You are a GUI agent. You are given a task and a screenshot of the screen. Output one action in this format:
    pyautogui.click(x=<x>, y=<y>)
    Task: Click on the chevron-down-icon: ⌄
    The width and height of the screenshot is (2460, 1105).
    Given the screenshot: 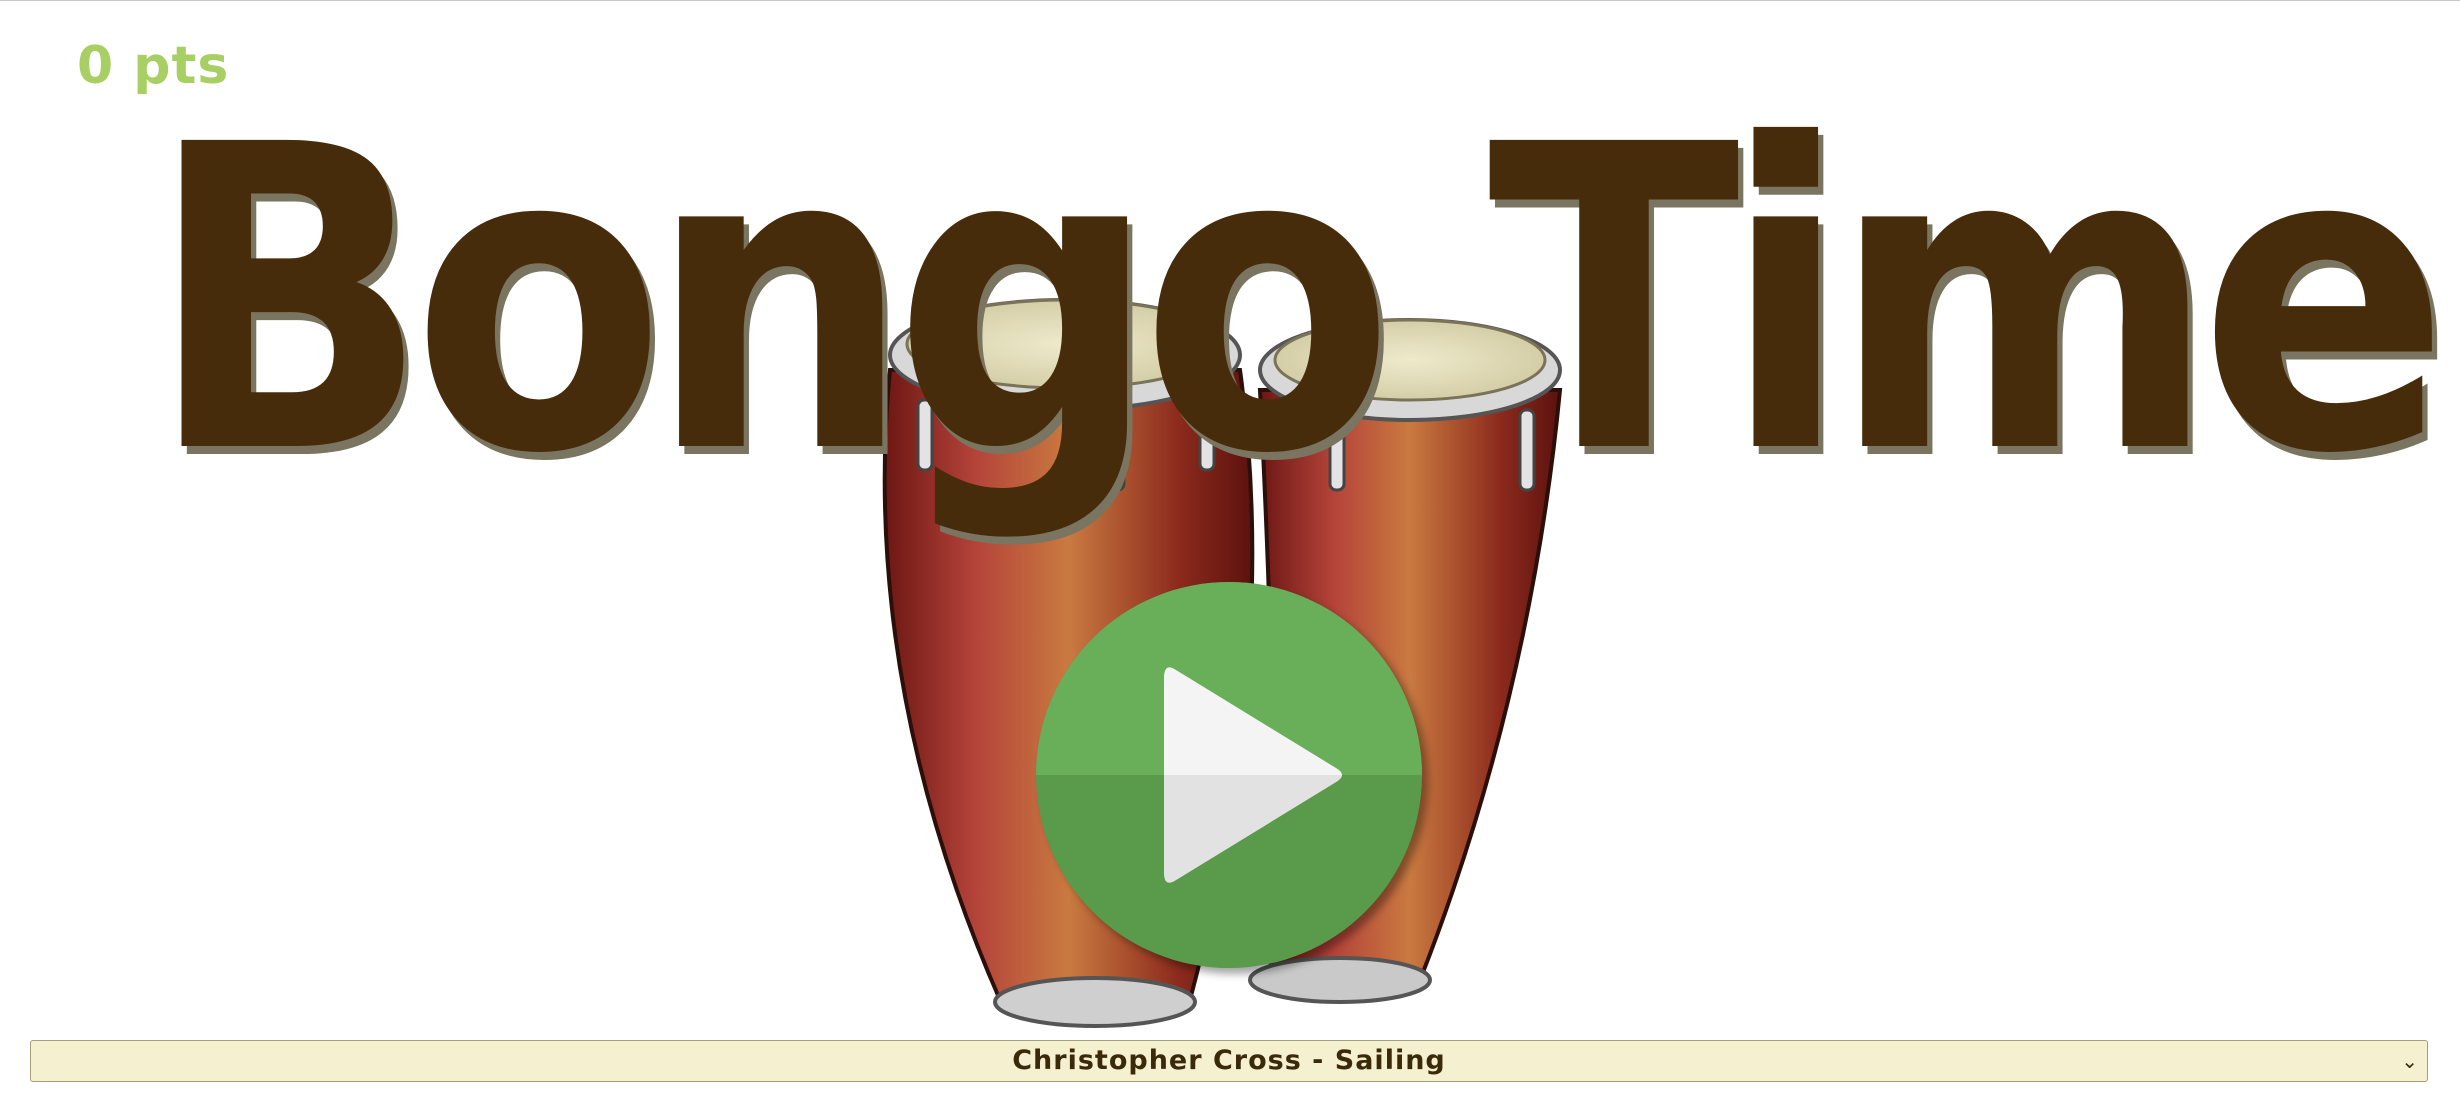 What is the action you would take?
    pyautogui.click(x=2410, y=1061)
    